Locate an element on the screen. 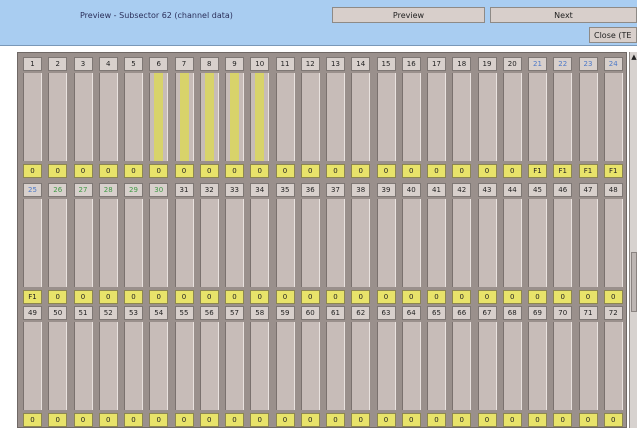  channel-strip: 65 0 is located at coordinates (437, 367).